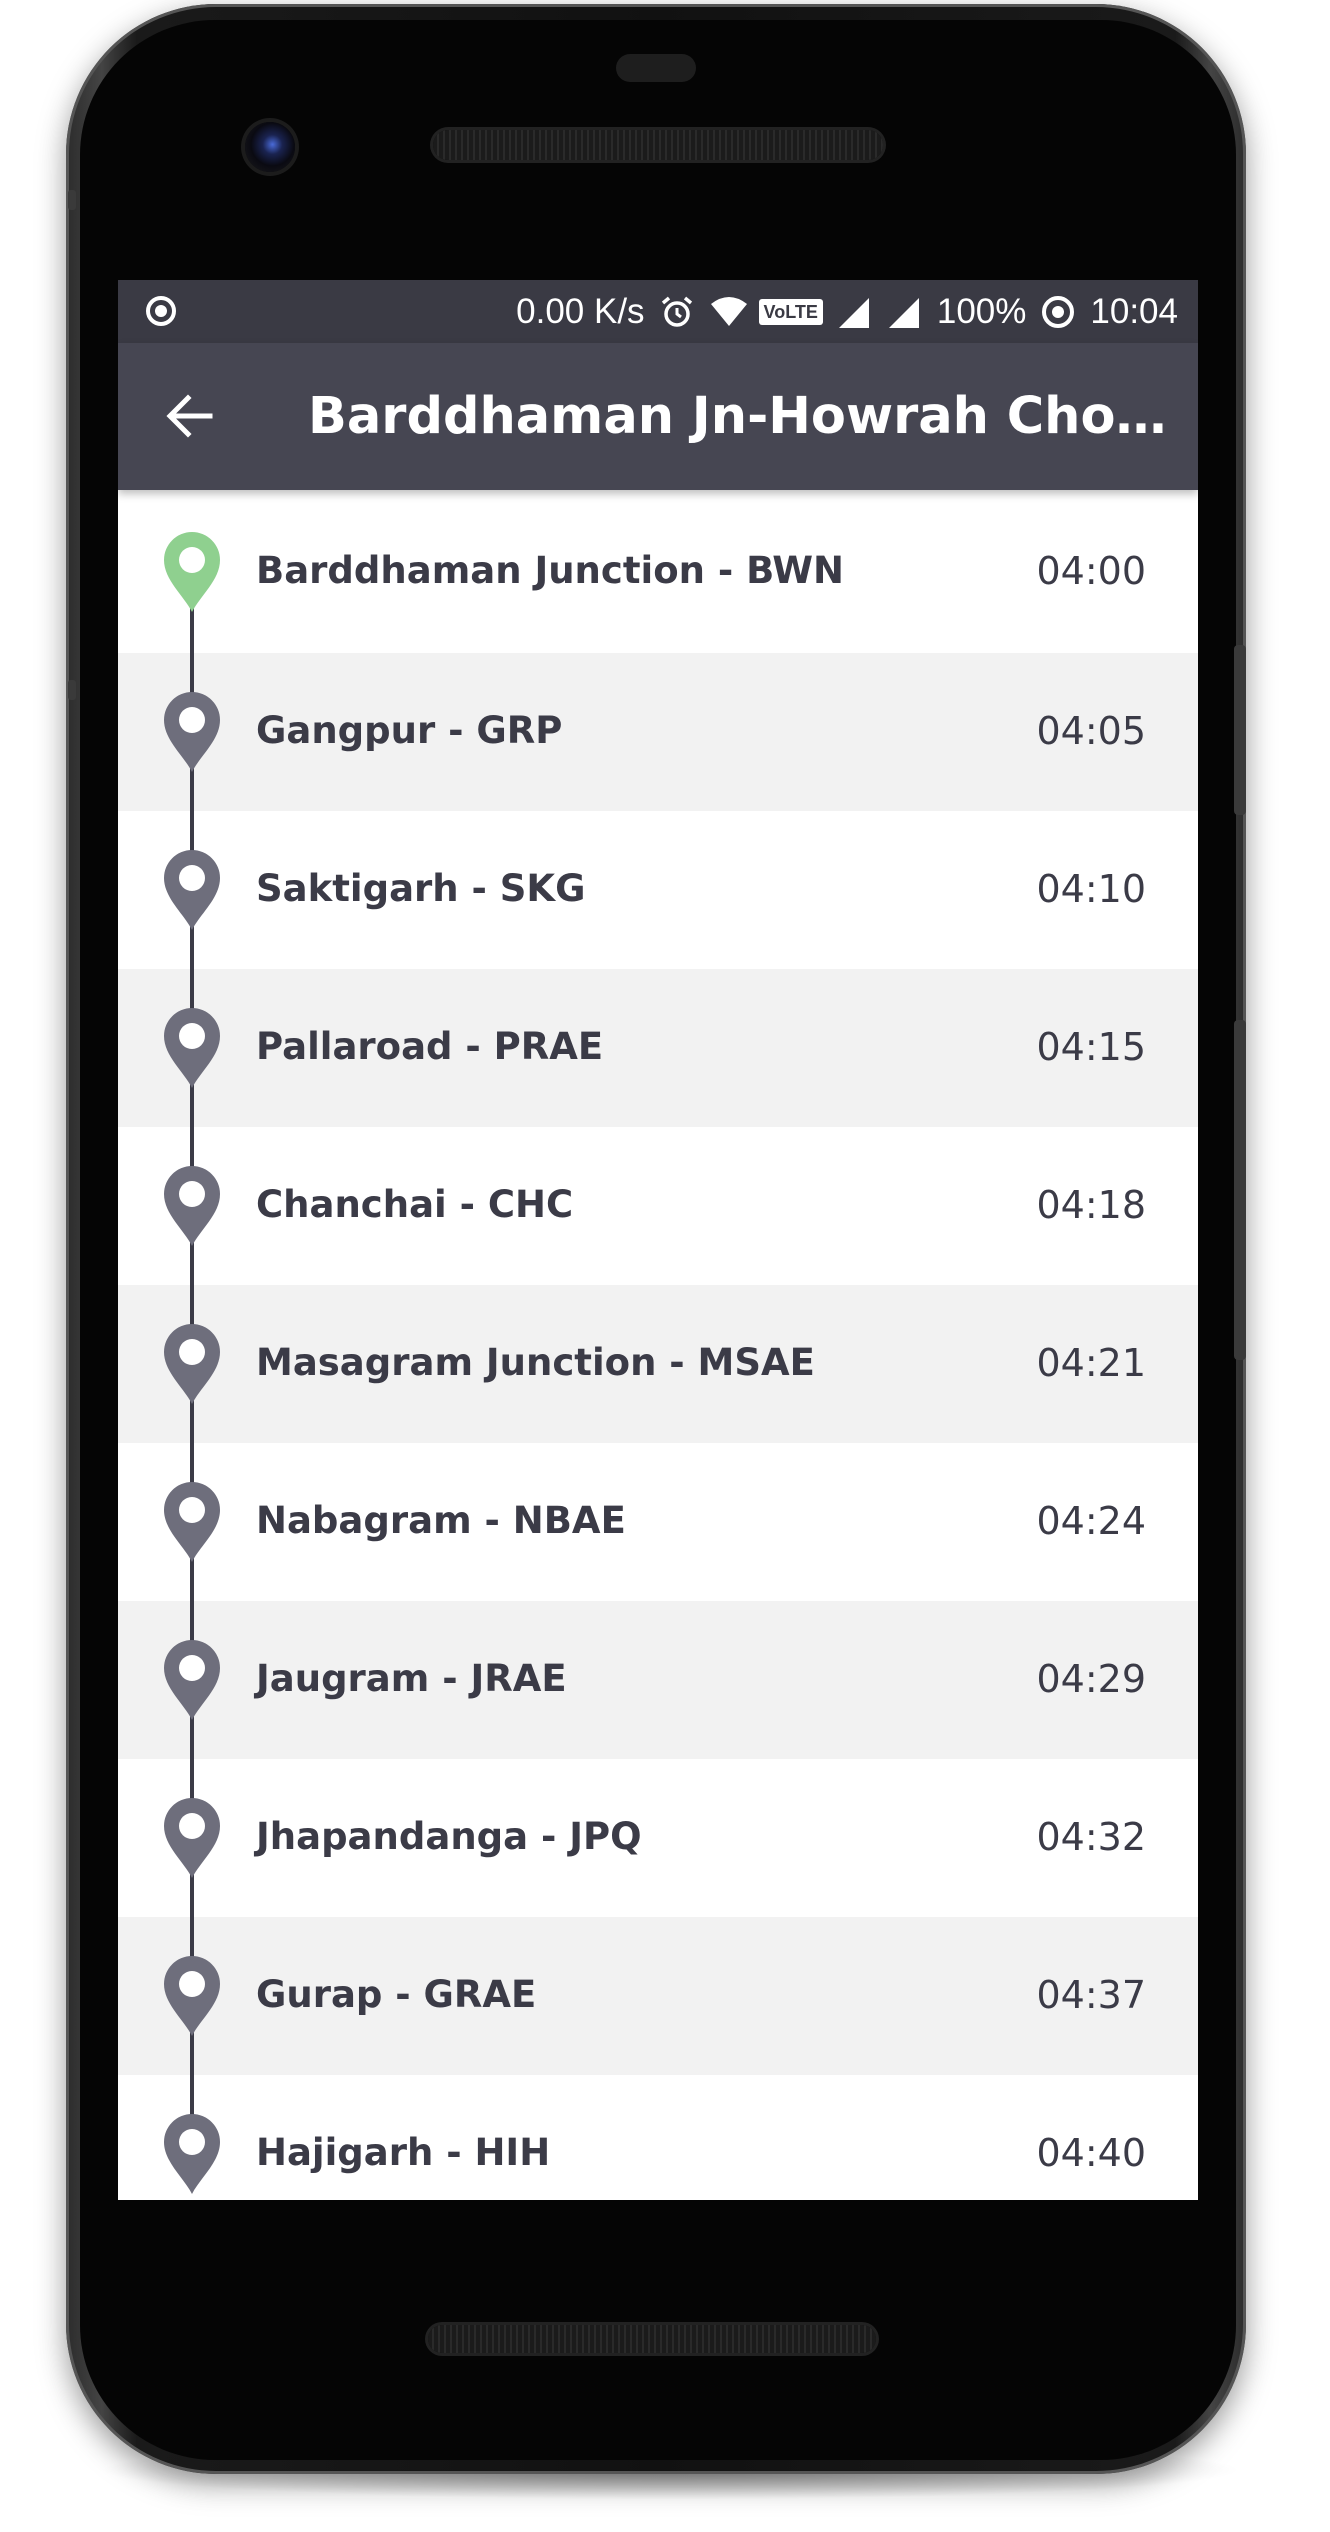 The height and width of the screenshot is (2532, 1330). Describe the element at coordinates (409, 730) in the screenshot. I see `station-name: Gangpur - GRP` at that location.